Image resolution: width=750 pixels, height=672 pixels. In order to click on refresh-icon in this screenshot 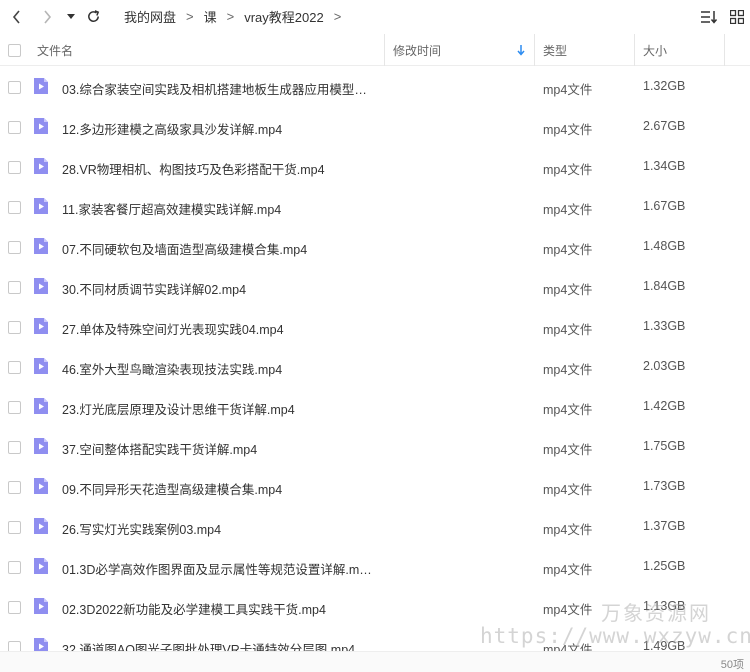, I will do `click(93, 16)`.